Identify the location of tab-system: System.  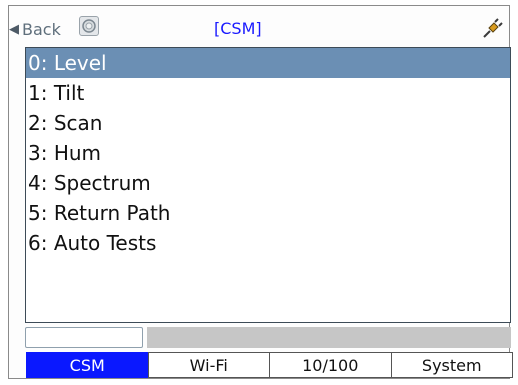
(451, 365).